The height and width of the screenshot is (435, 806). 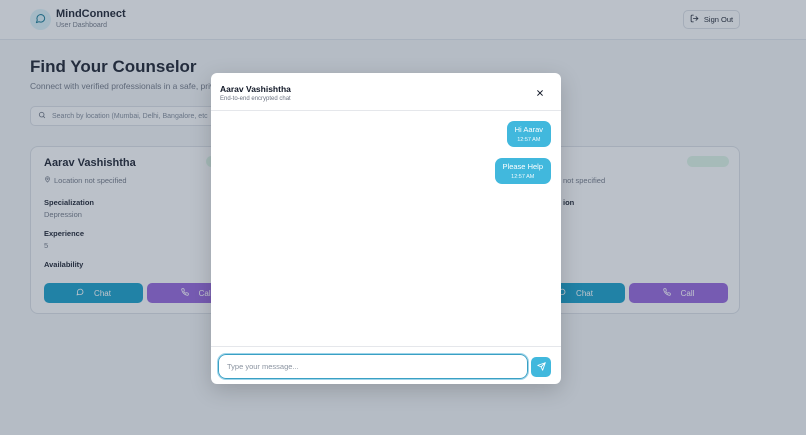 I want to click on send-icon, so click(x=541, y=367).